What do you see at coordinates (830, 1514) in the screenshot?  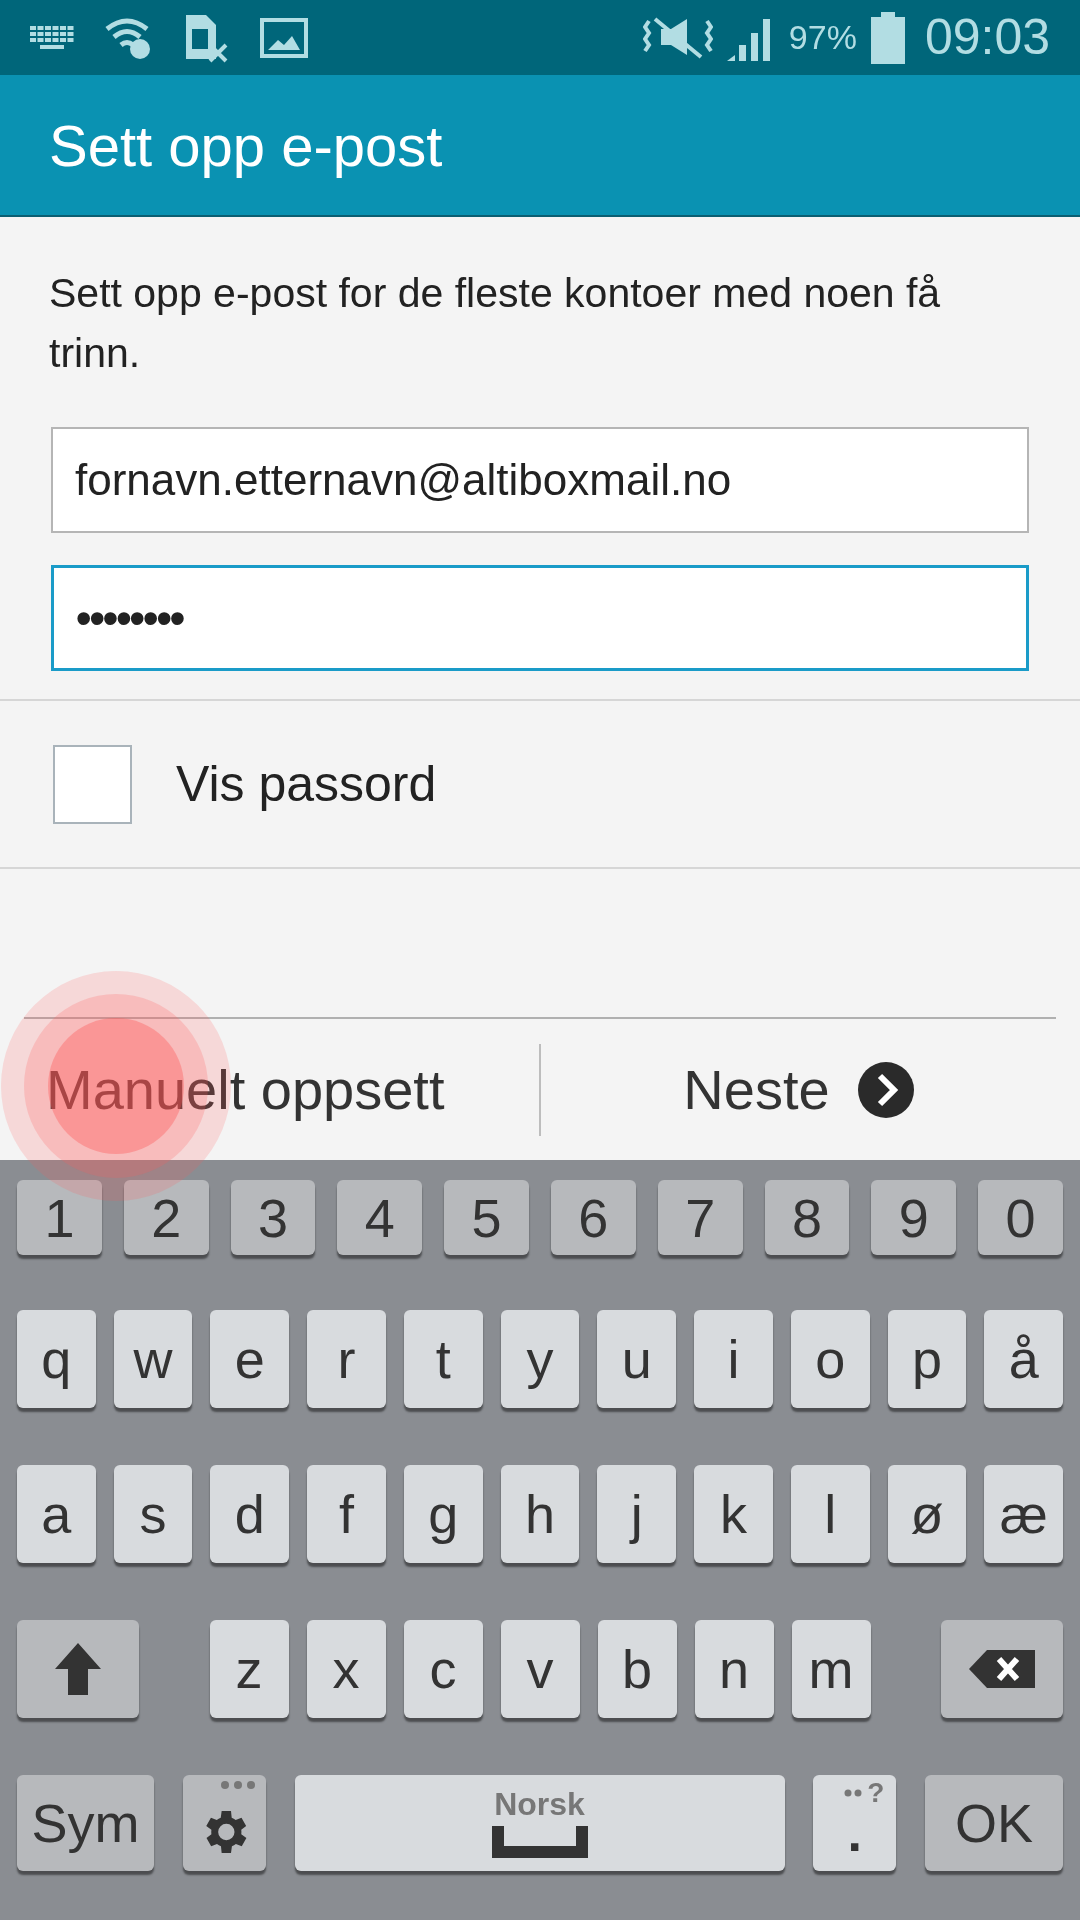 I see `keyboard-key: l` at bounding box center [830, 1514].